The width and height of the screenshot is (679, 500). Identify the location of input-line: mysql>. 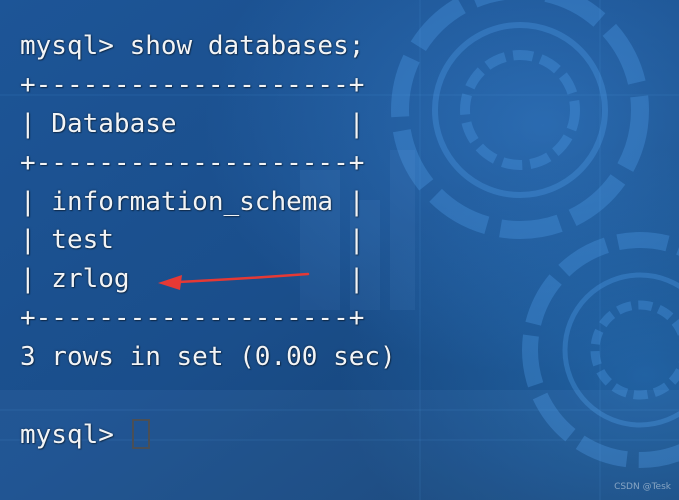
(208, 435).